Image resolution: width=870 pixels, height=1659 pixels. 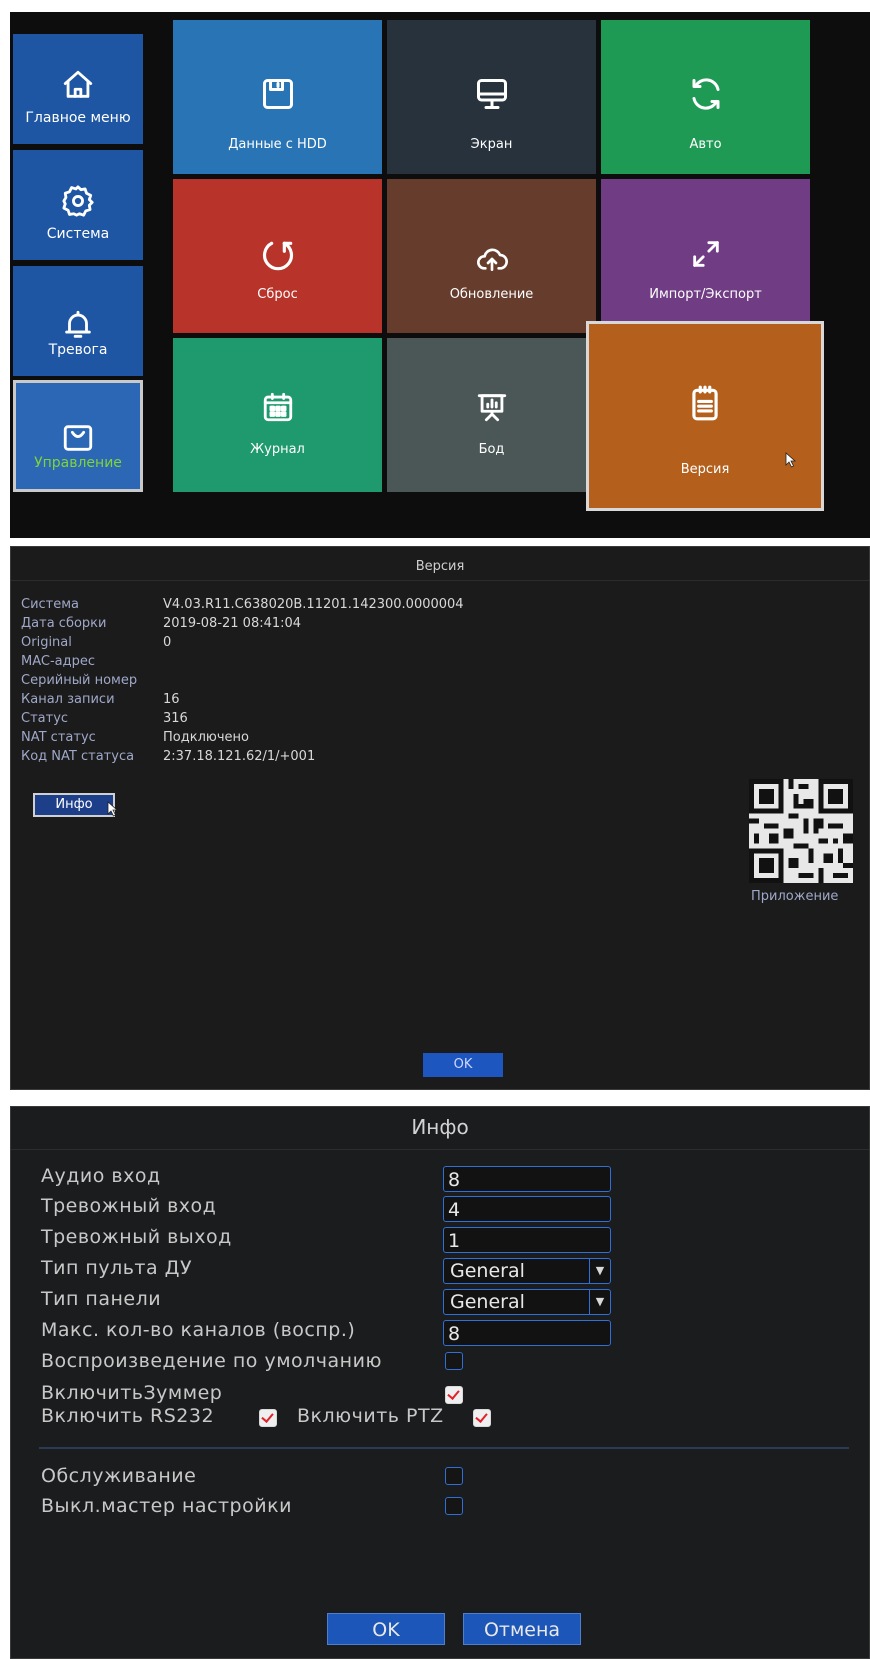 I want to click on sidebar-item-main-menu: Главное меню, so click(x=78, y=89).